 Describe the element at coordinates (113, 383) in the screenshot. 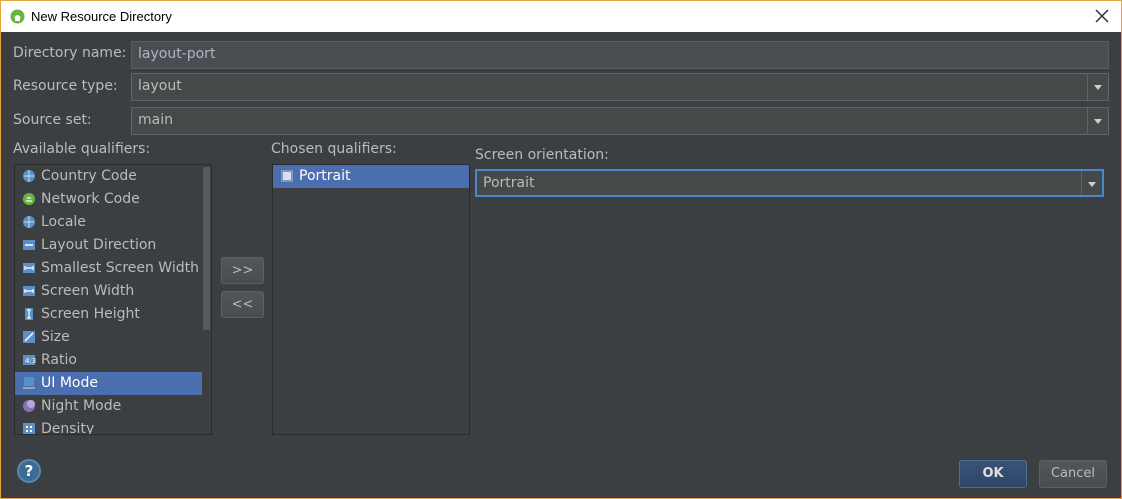

I see `available-qualifier-item: UI Mode` at that location.